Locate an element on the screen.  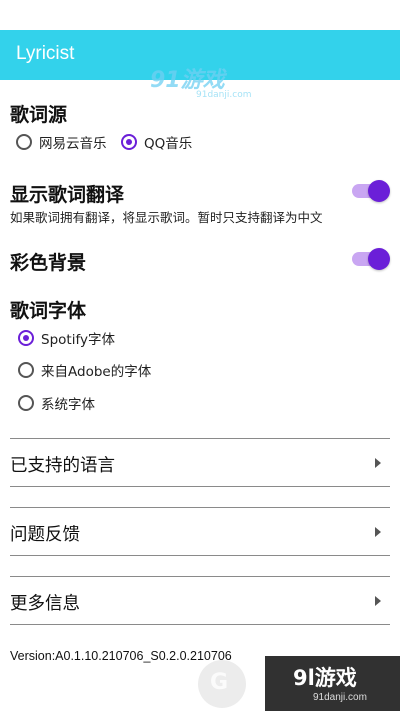
show-translation-title: 显示歌词翻译 is located at coordinates (67, 195).